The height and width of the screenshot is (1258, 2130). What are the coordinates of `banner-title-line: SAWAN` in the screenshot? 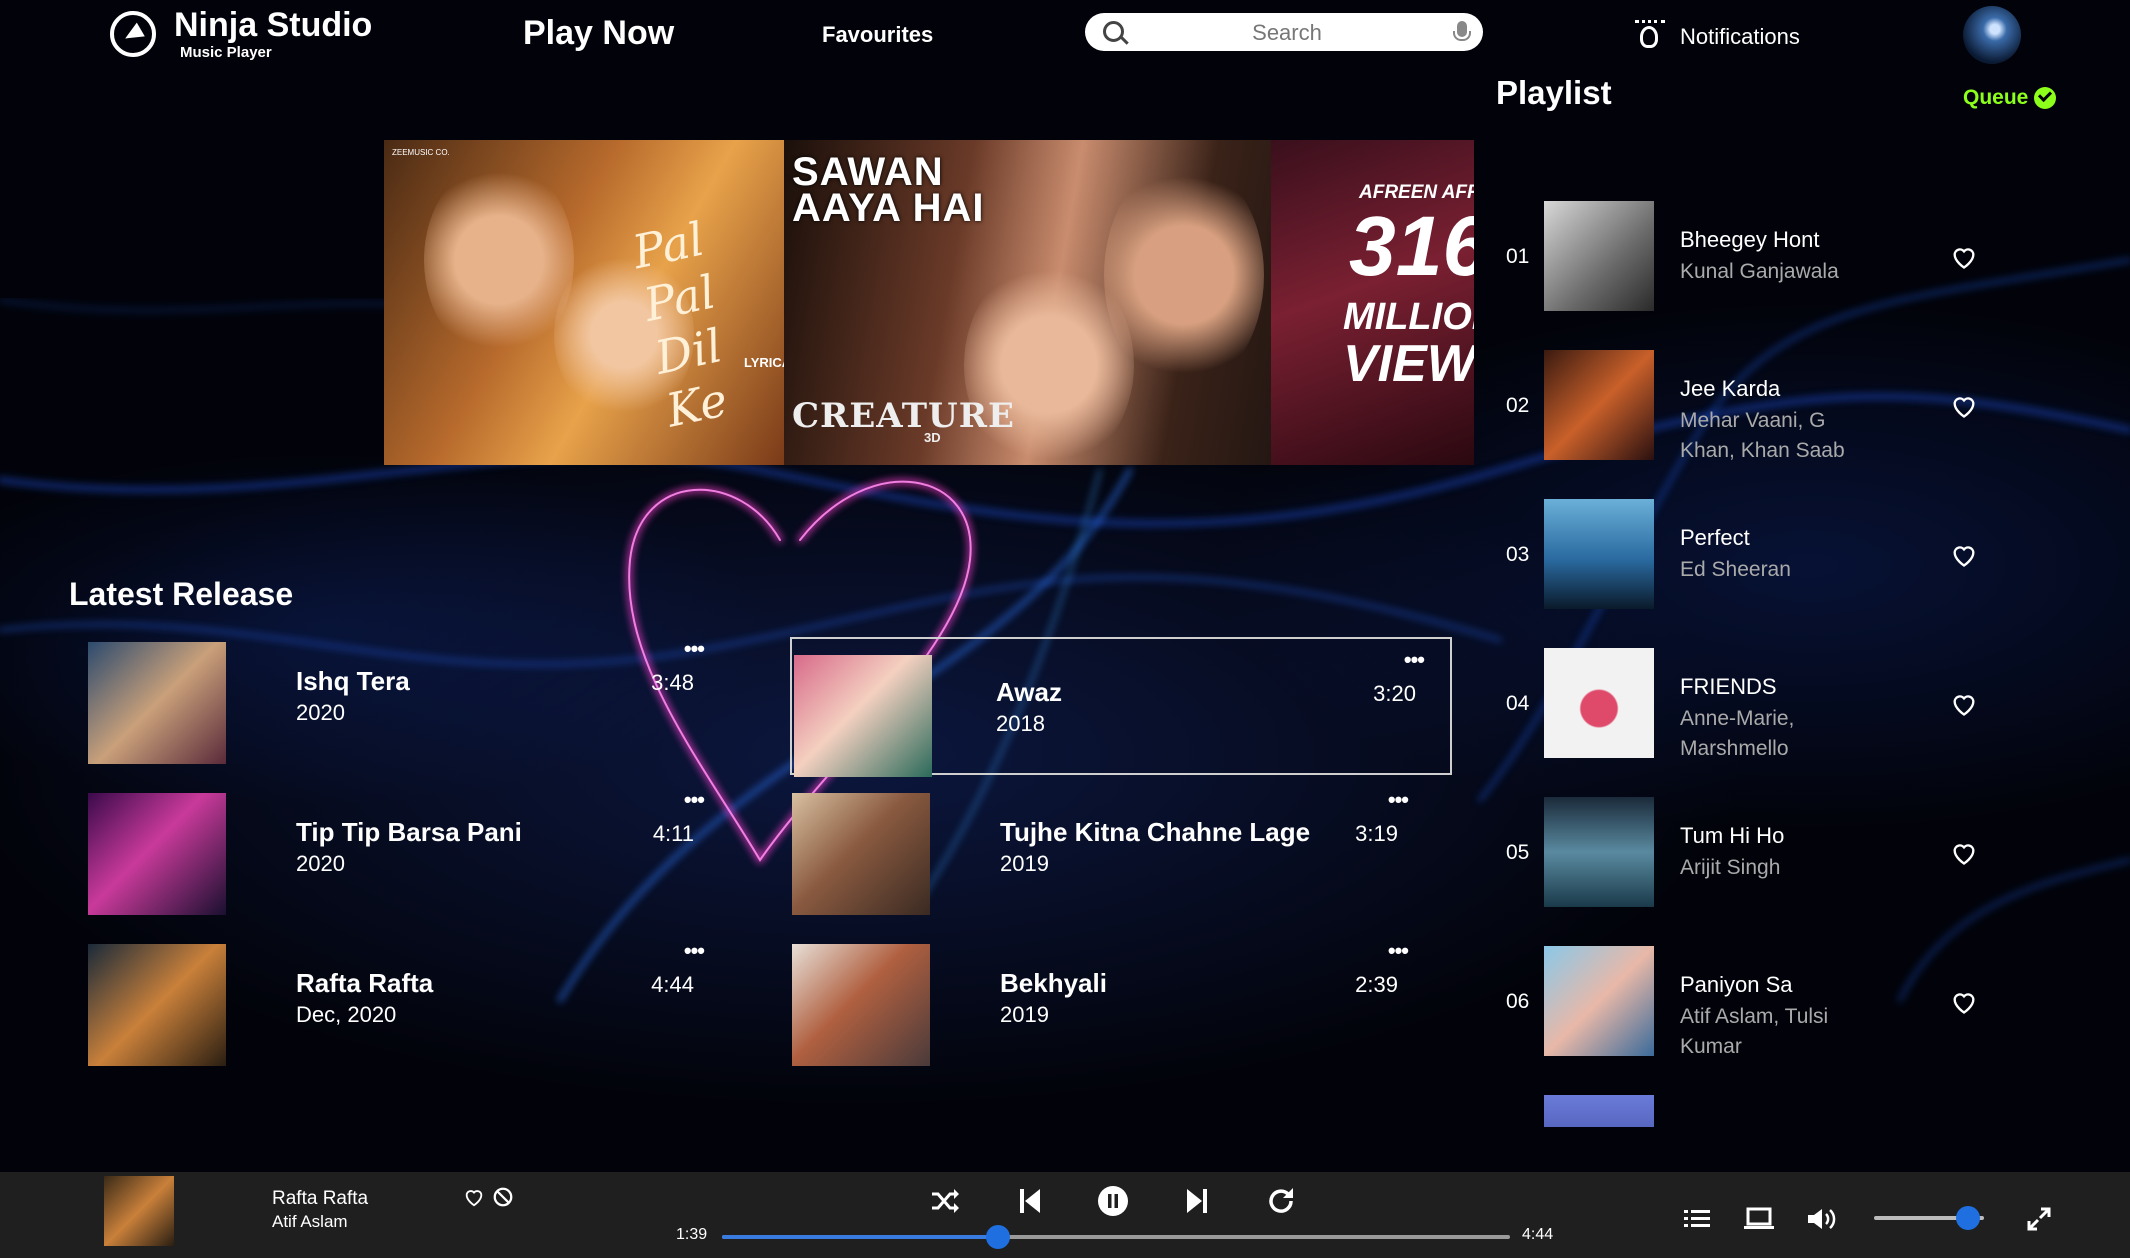 It's located at (868, 172).